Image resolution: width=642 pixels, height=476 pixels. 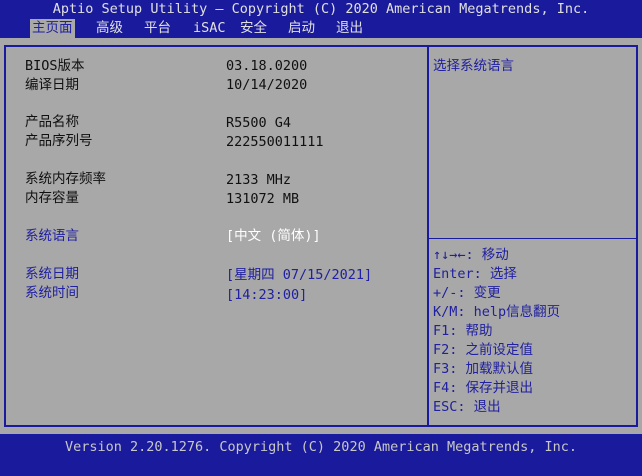 What do you see at coordinates (259, 180) in the screenshot?
I see `mem-freq-value: 2133 MHz` at bounding box center [259, 180].